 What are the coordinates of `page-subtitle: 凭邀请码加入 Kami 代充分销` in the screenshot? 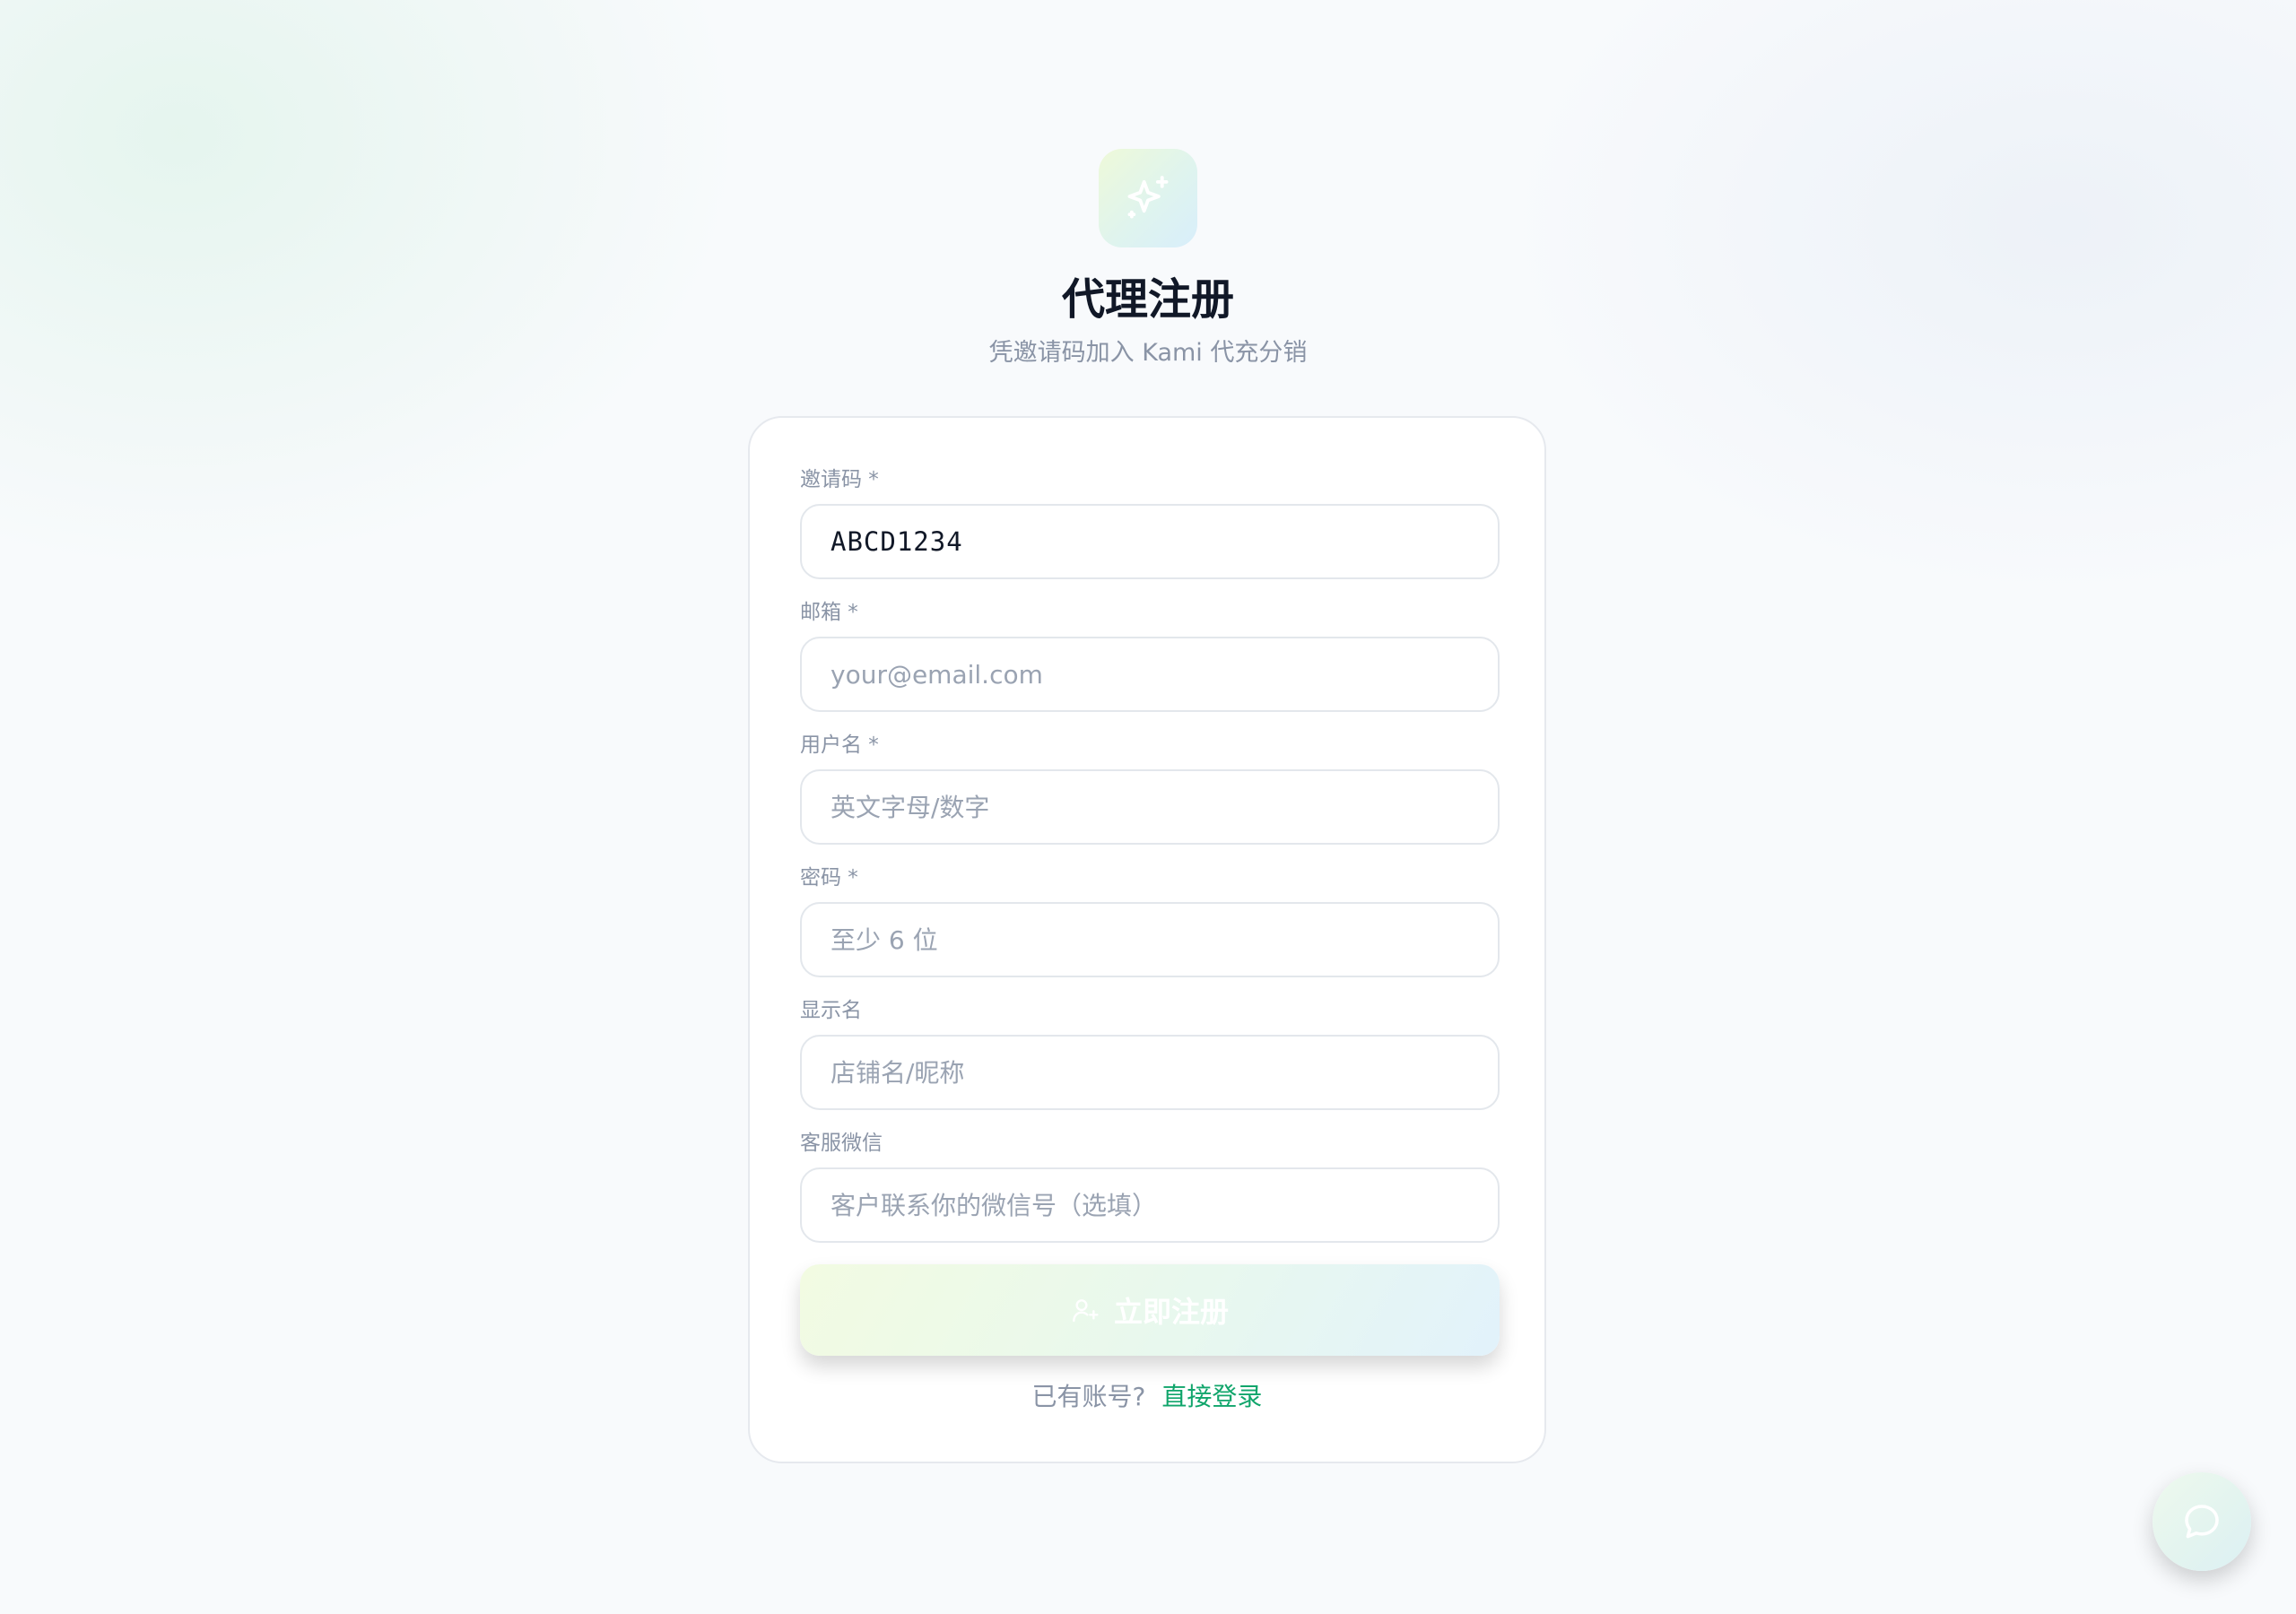 It's located at (1148, 353).